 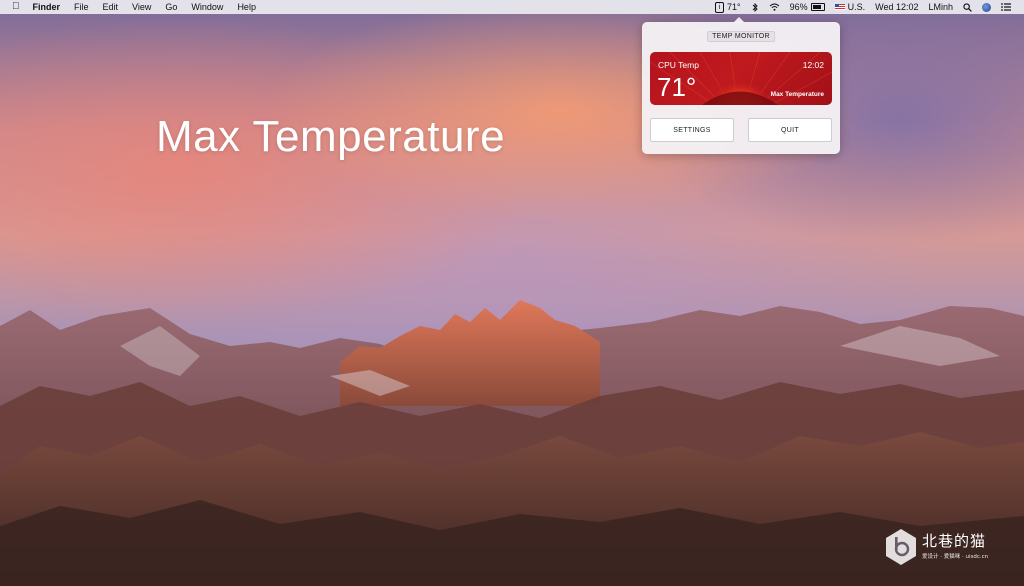 What do you see at coordinates (774, 7) in the screenshot?
I see `wifi-icon` at bounding box center [774, 7].